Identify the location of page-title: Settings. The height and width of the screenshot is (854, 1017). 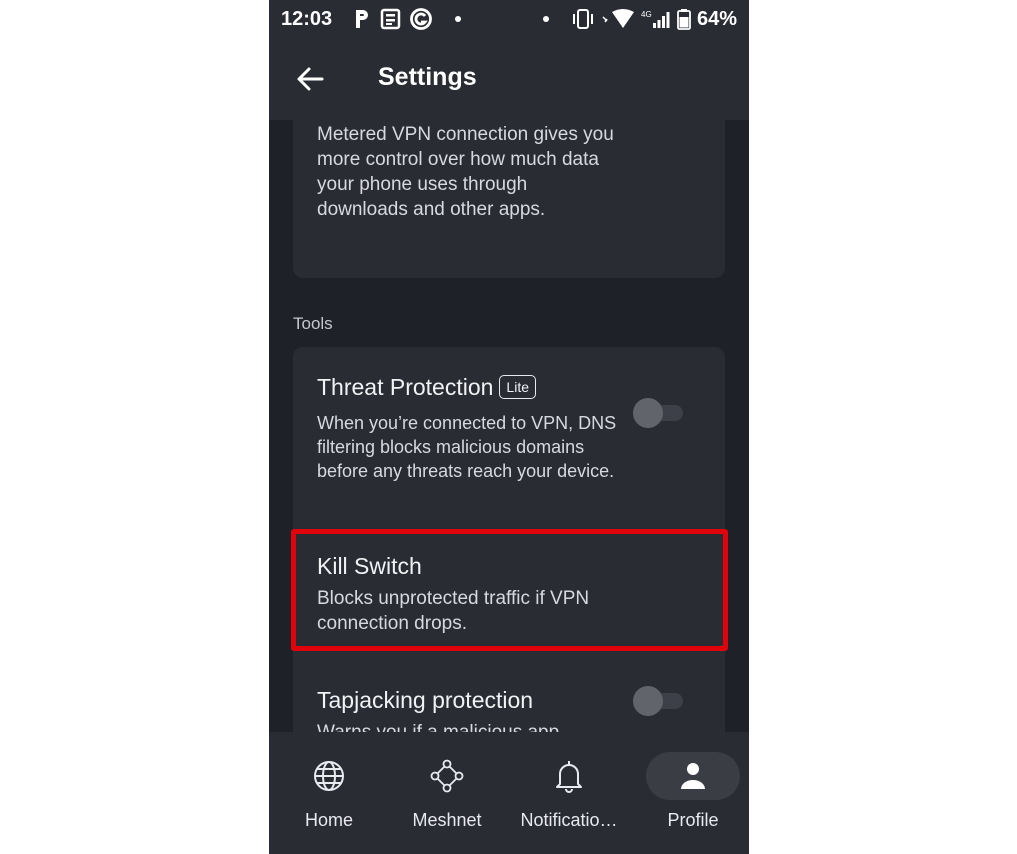
(427, 77).